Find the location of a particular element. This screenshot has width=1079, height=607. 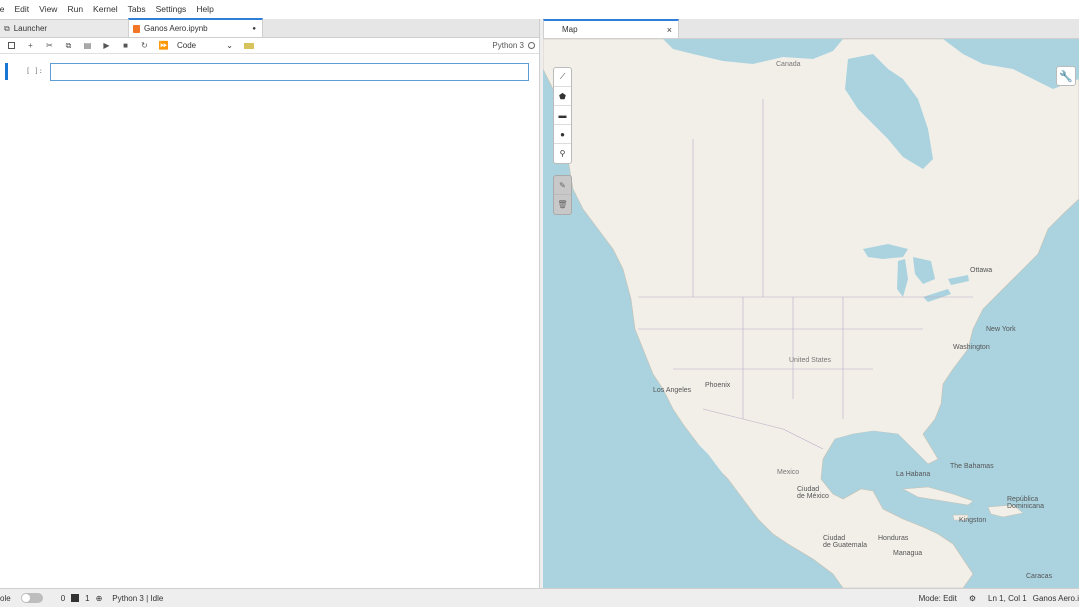

bug-icon: ⚙ is located at coordinates (972, 598).